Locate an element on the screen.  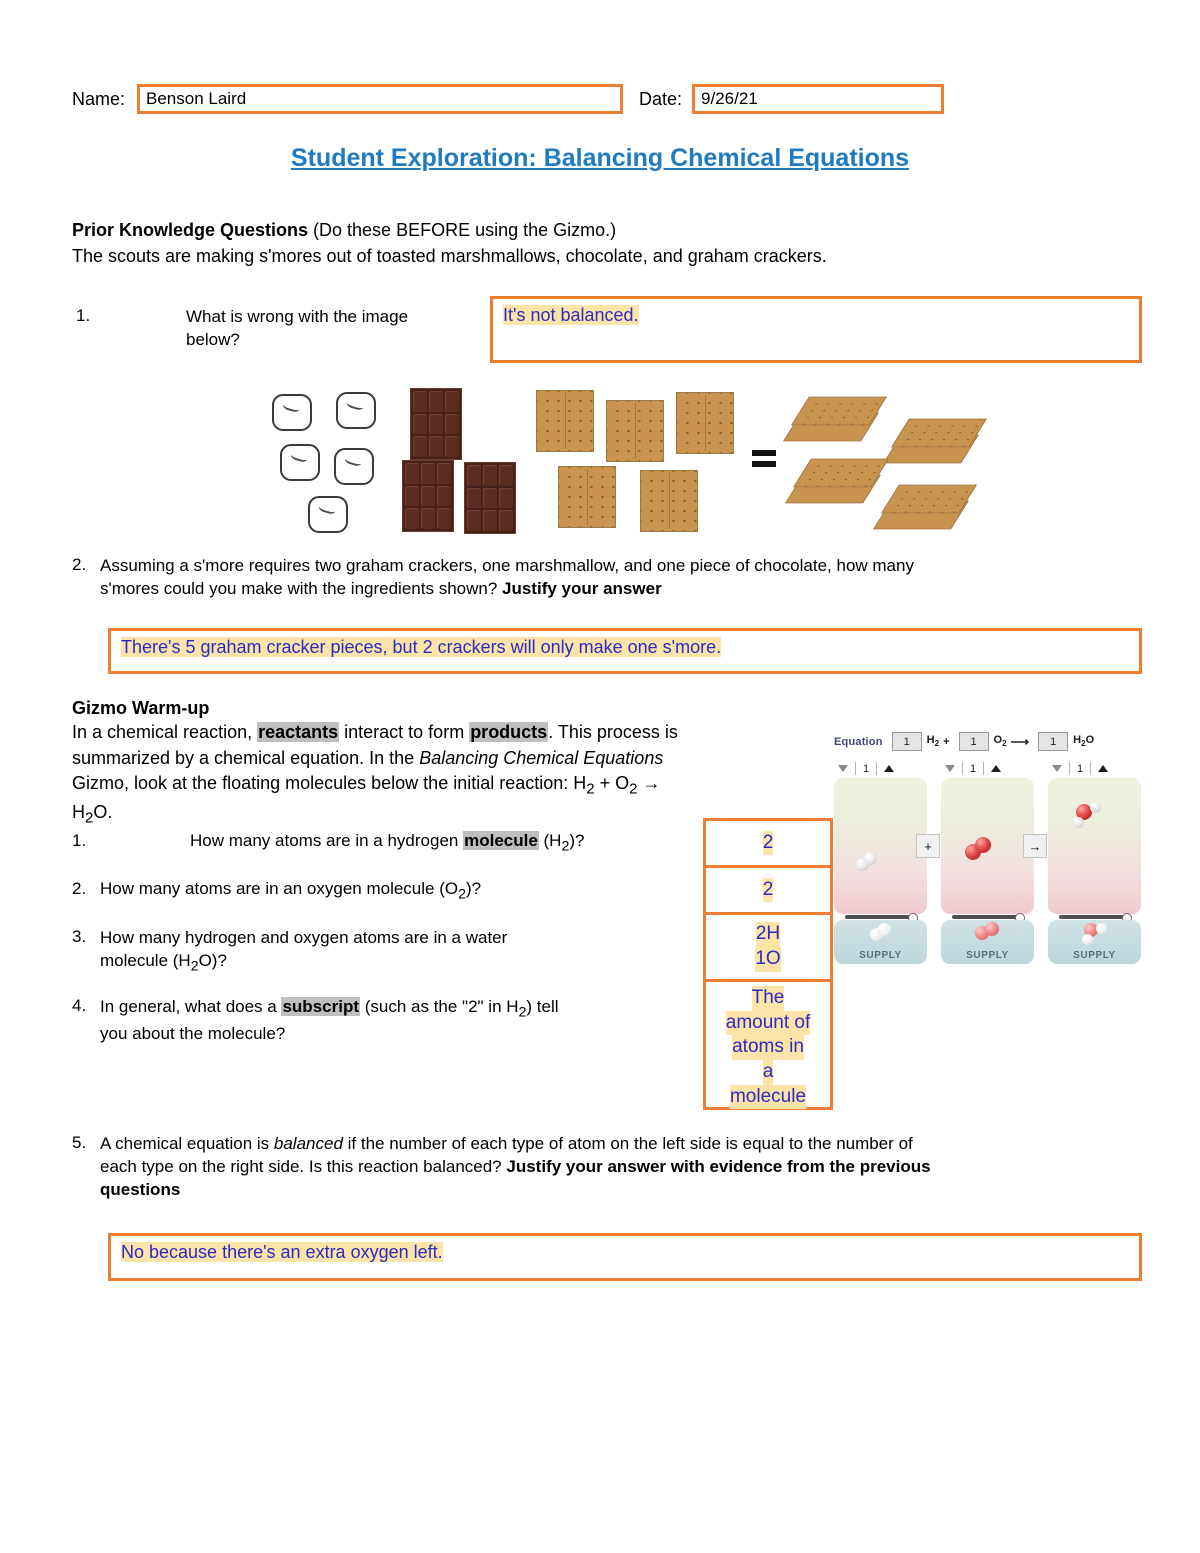
warmup-q5-bold2: questions is located at coordinates (140, 1189).